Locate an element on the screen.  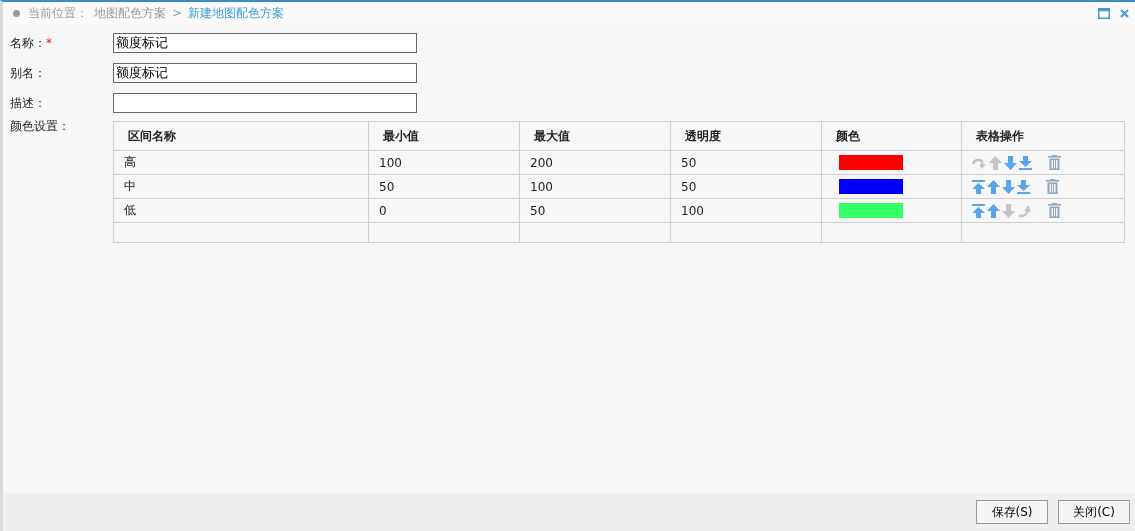
column-header: 透明度 is located at coordinates (746, 136).